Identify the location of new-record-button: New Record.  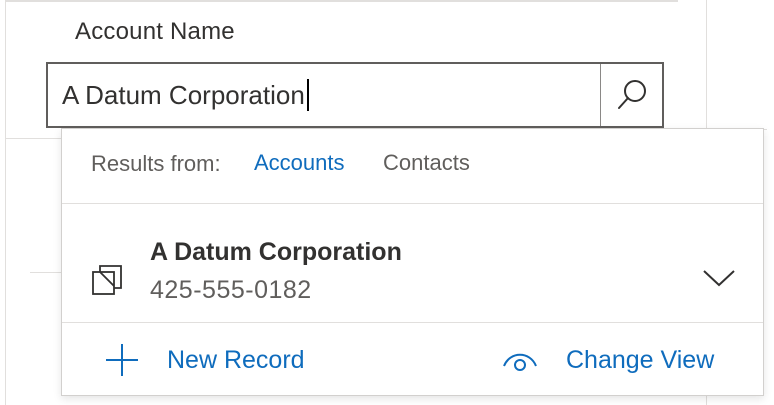
(205, 360).